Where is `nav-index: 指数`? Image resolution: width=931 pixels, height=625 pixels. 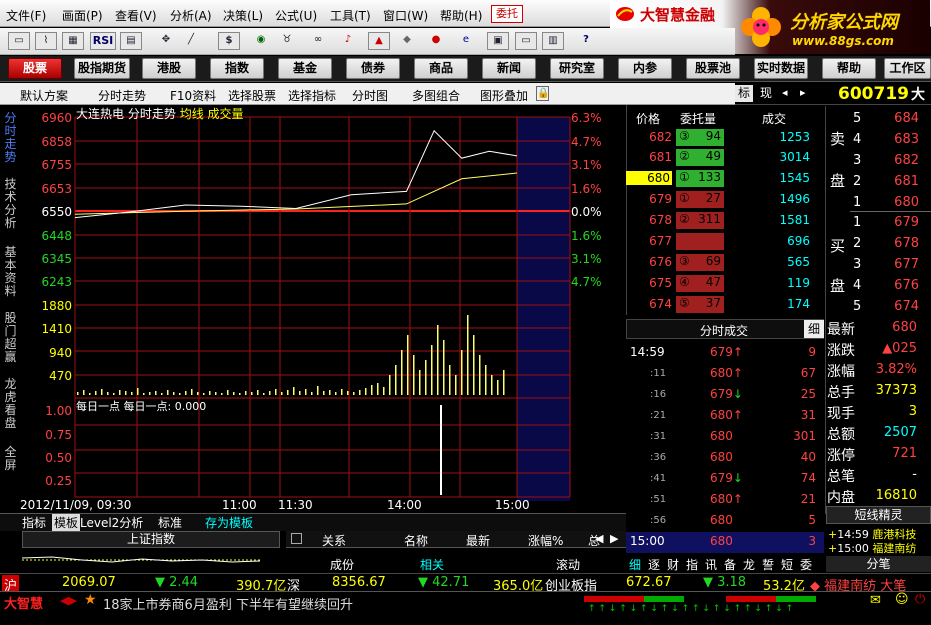
nav-index: 指数 is located at coordinates (237, 68).